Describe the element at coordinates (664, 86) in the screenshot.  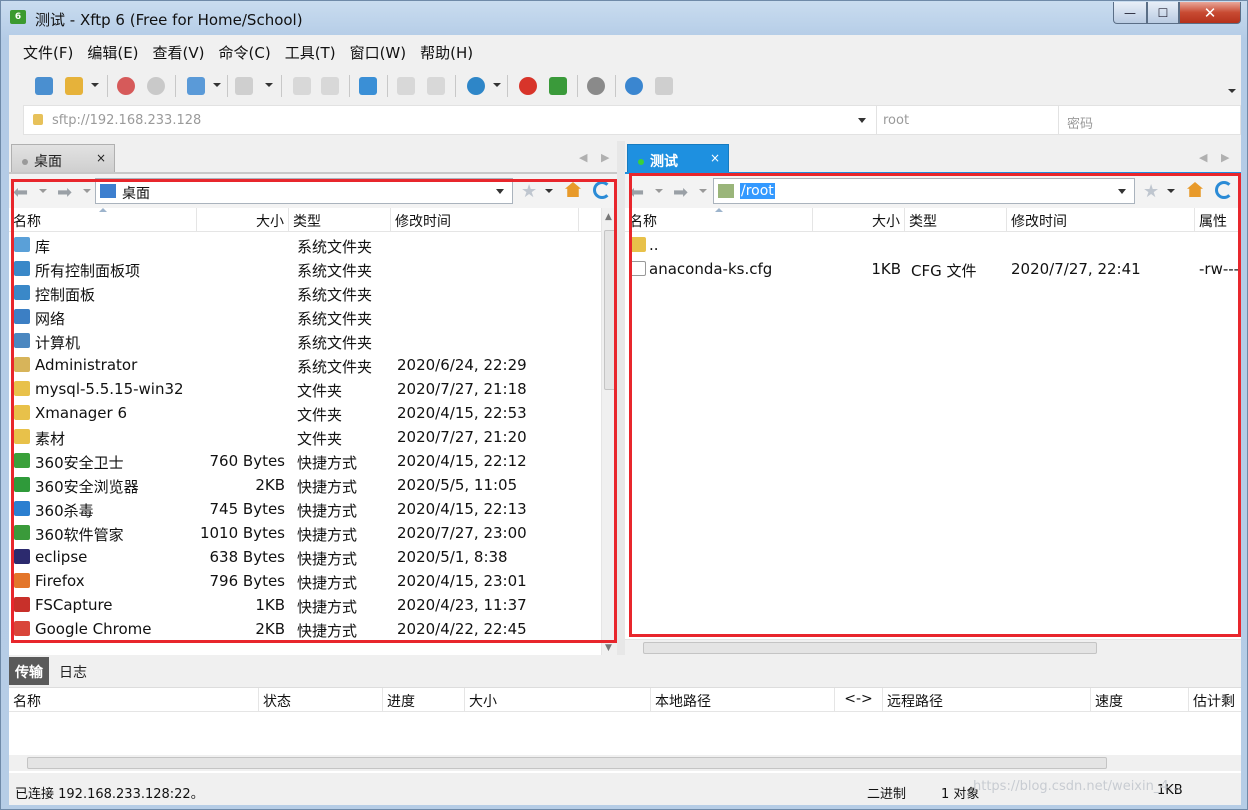
I see `chat-icon` at that location.